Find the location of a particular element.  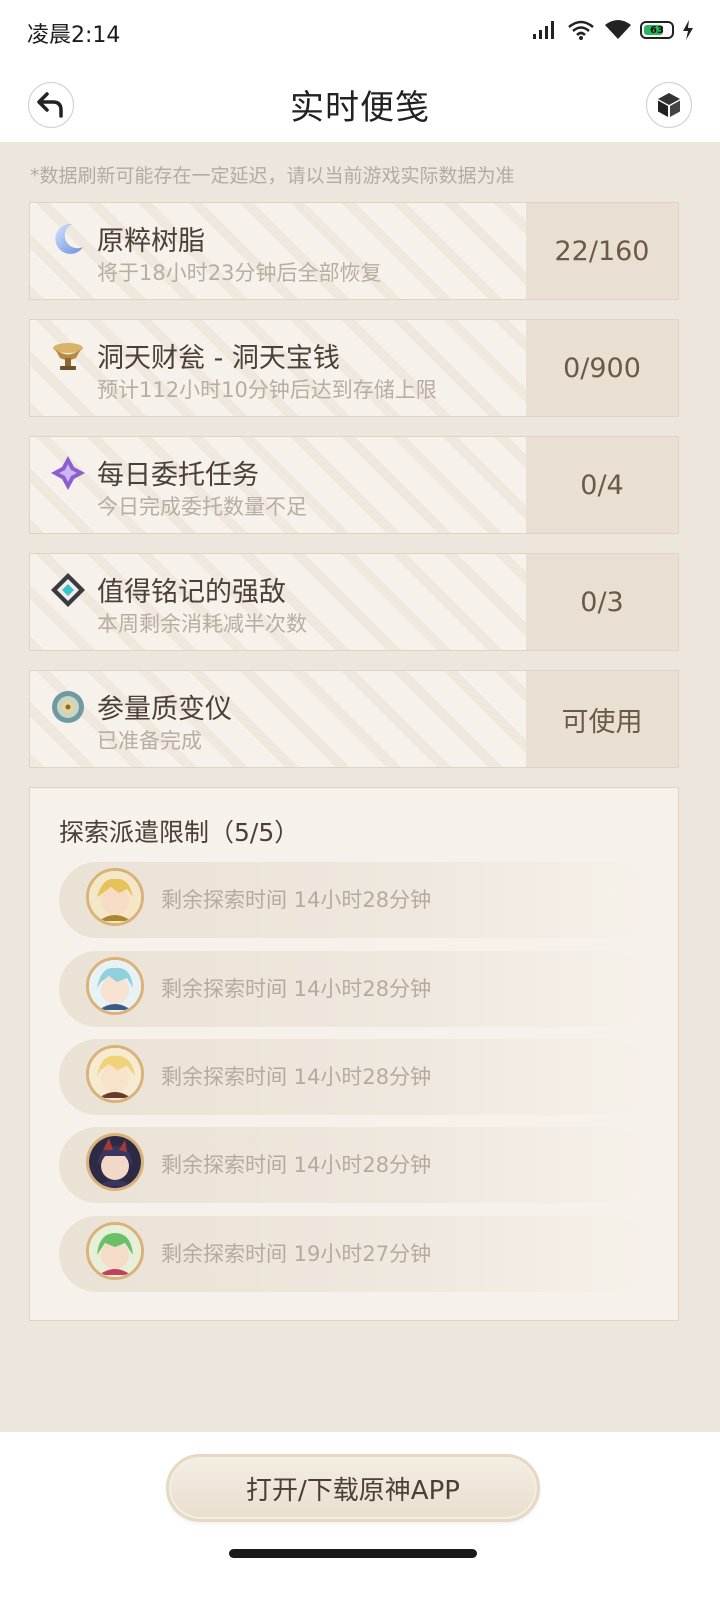

header: 实时便笺 is located at coordinates (360, 101).